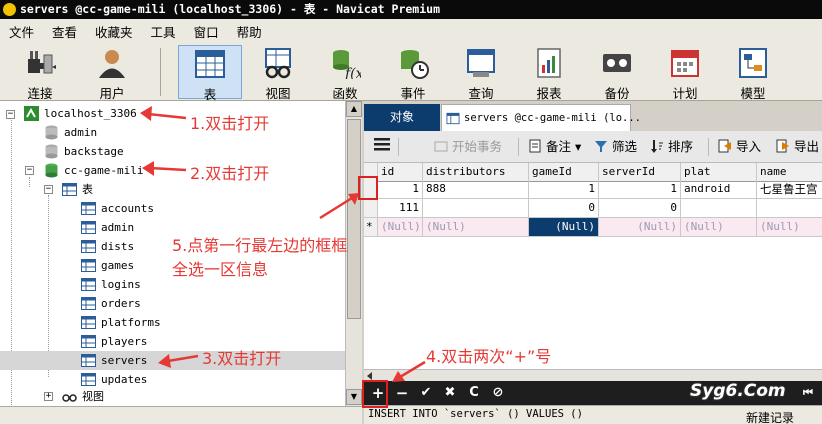 The image size is (822, 424). Describe the element at coordinates (354, 109) in the screenshot. I see `scroll-up-arrow-icon: ▲` at that location.